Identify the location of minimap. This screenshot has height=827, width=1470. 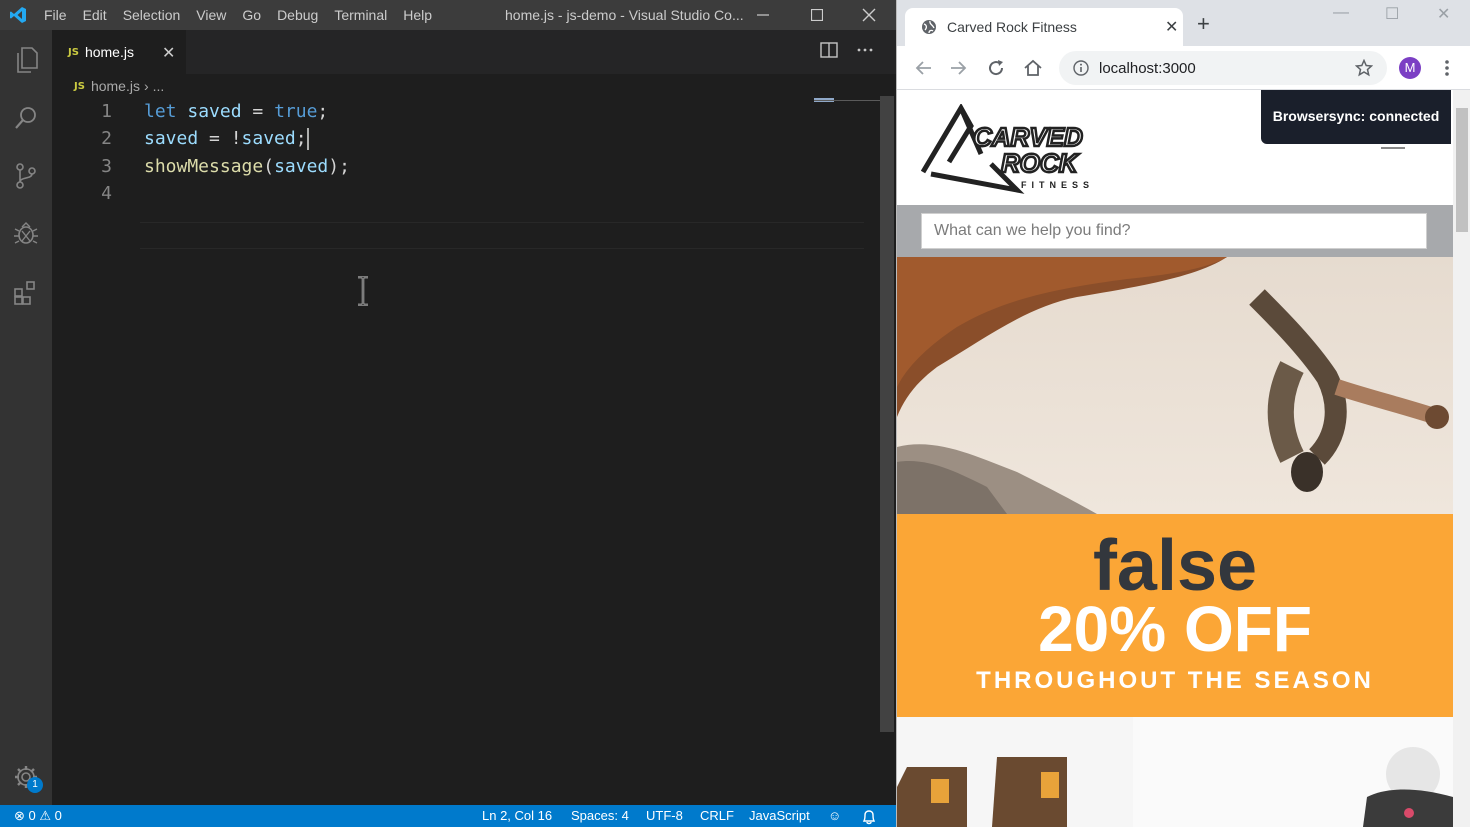
(847, 100).